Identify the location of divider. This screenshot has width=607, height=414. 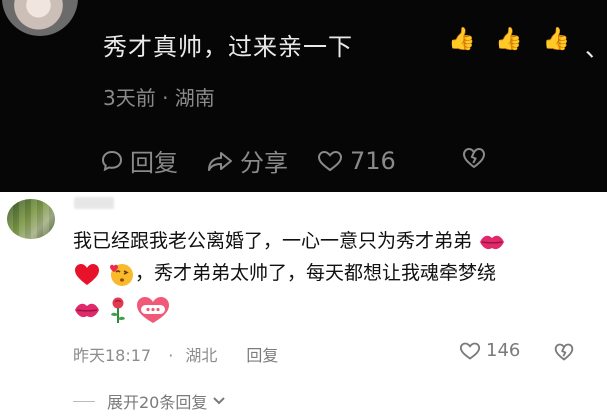
(84, 401).